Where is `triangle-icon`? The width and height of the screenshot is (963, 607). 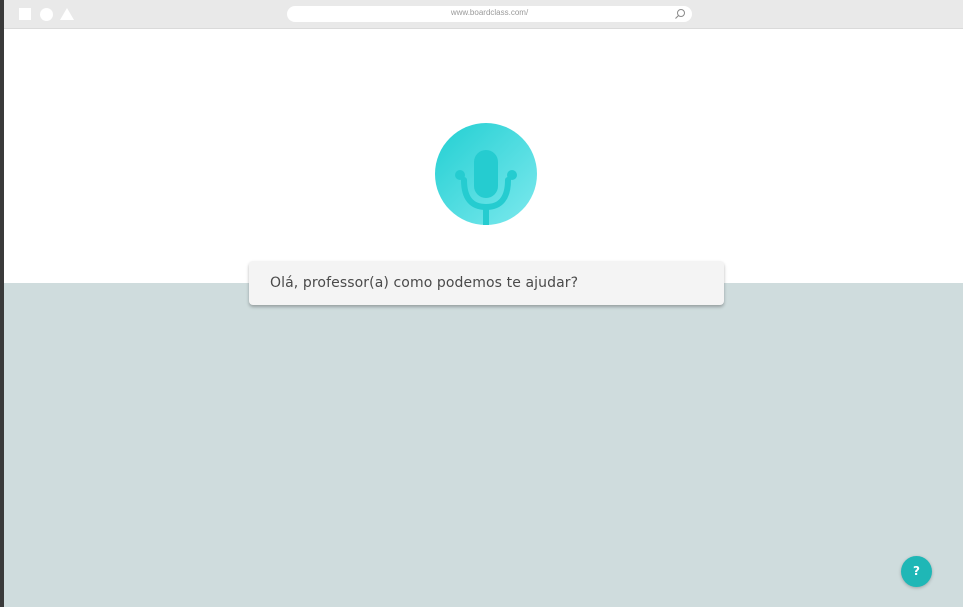
triangle-icon is located at coordinates (67, 14).